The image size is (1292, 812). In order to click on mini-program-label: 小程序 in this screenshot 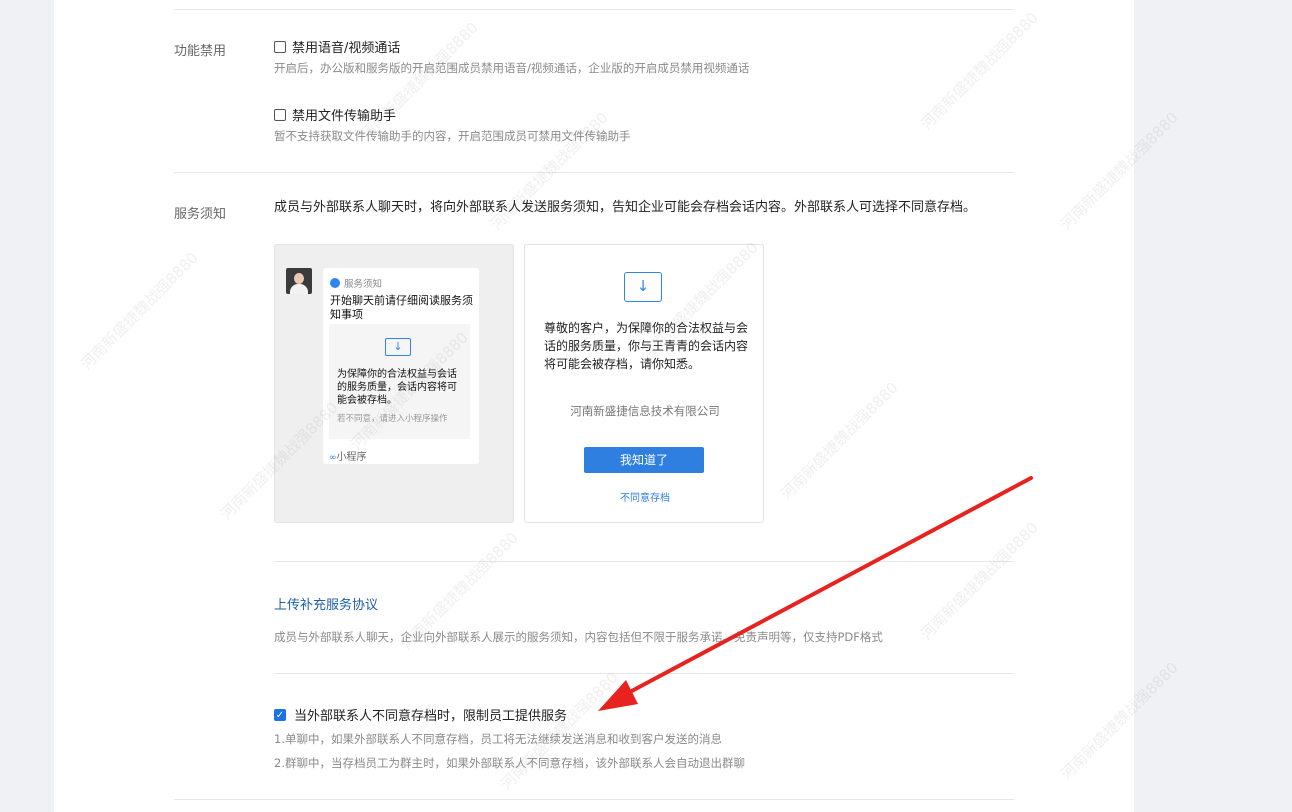, I will do `click(351, 457)`.